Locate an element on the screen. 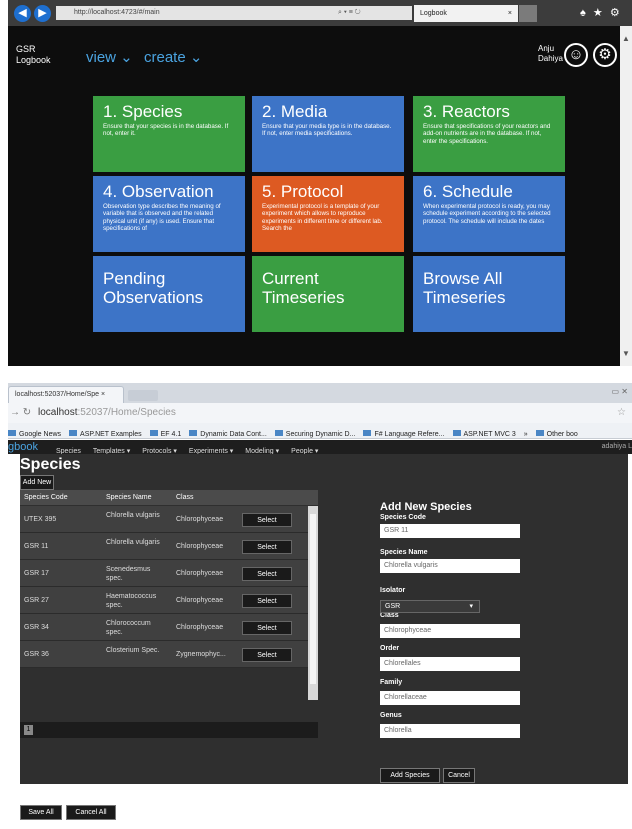  scroll-up-icon: ▲ is located at coordinates (626, 38).